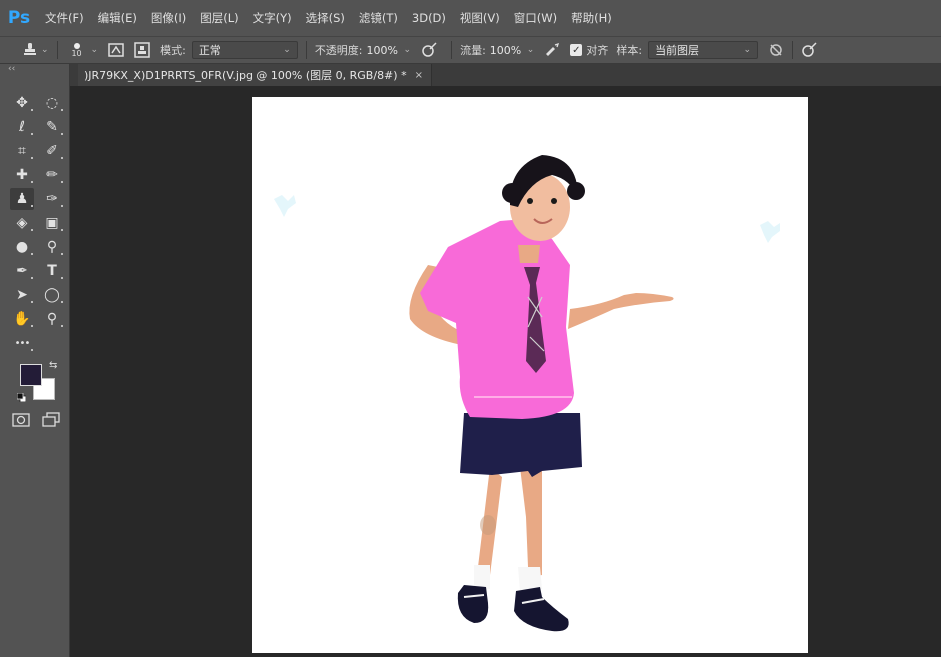  I want to click on align-label: 对齐, so click(597, 50).